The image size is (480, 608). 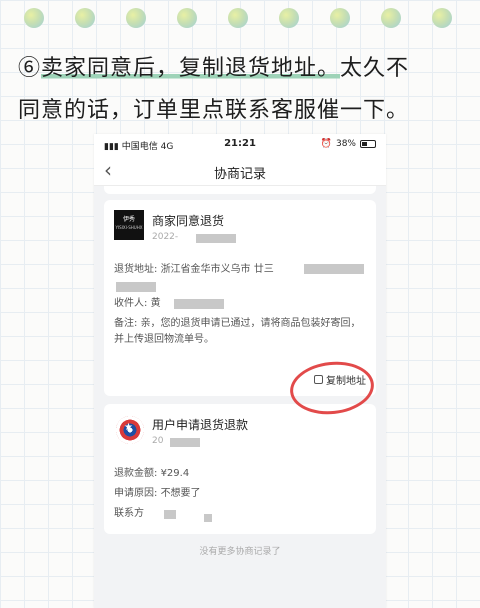 I want to click on amount-value: ¥29.4, so click(x=175, y=473).